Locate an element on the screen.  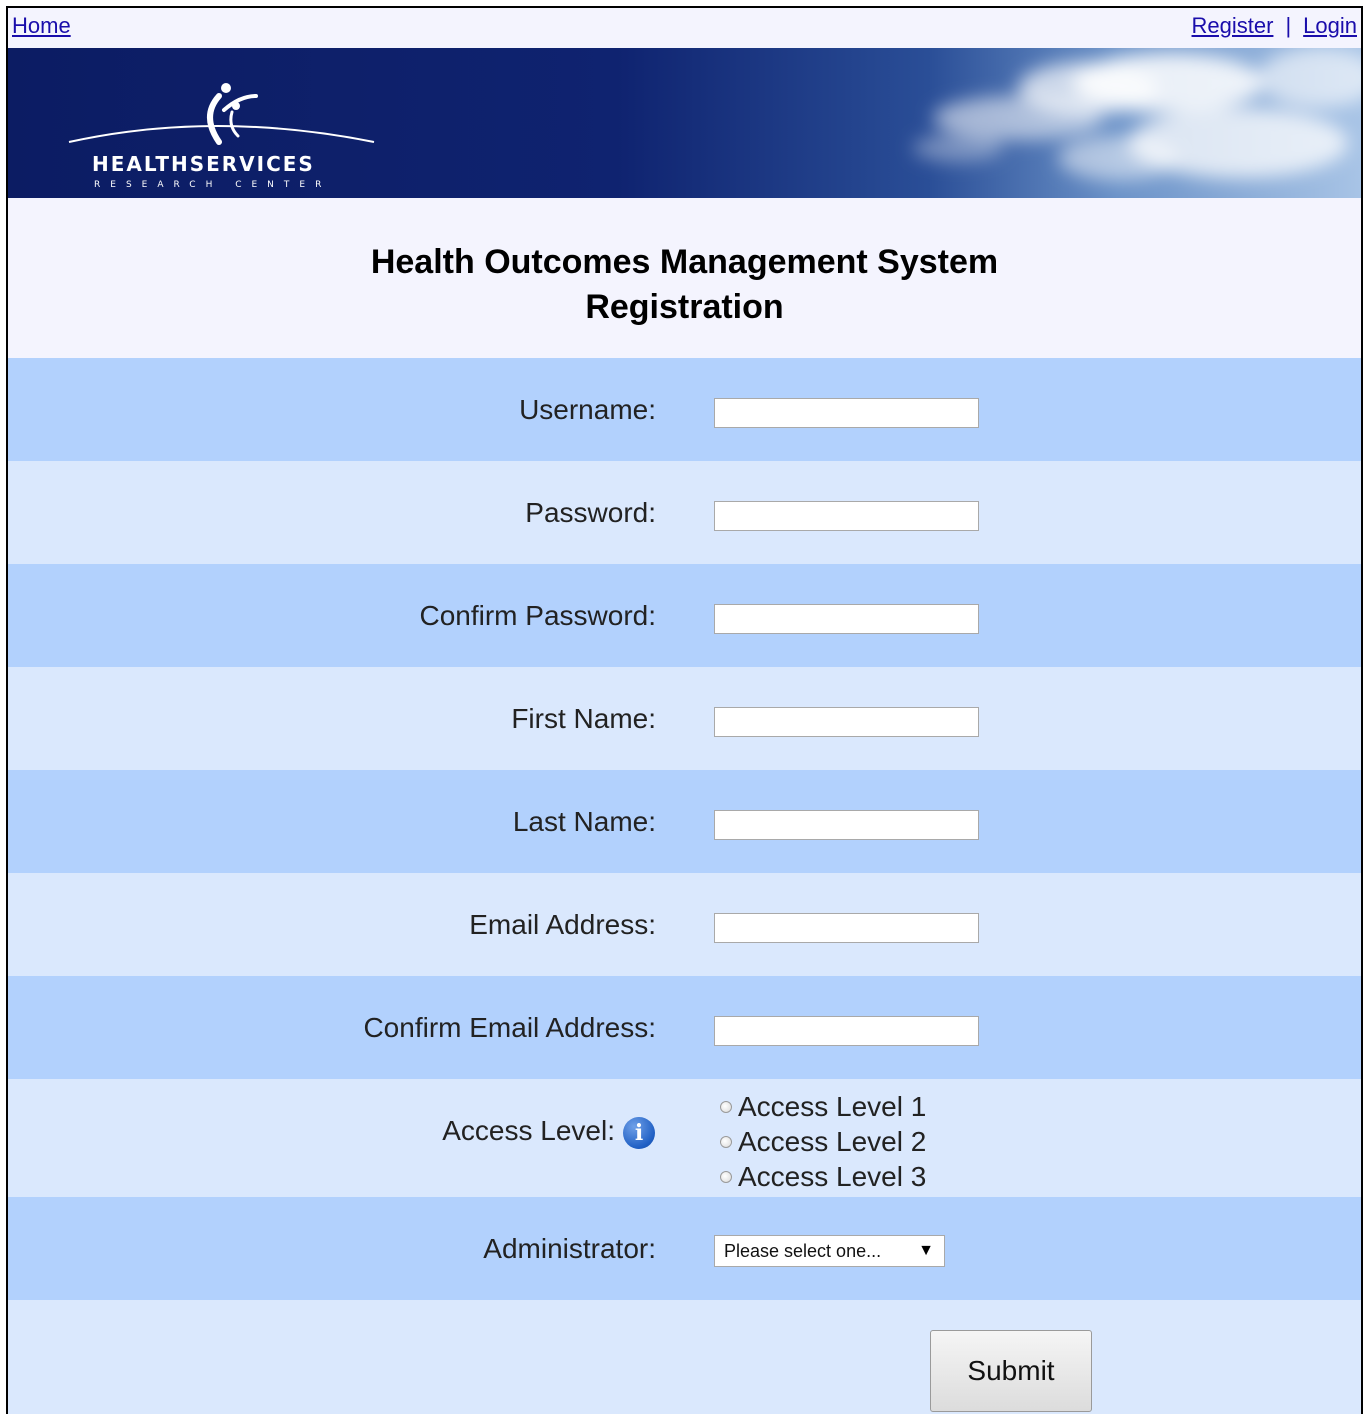
last-name-input is located at coordinates (846, 825).